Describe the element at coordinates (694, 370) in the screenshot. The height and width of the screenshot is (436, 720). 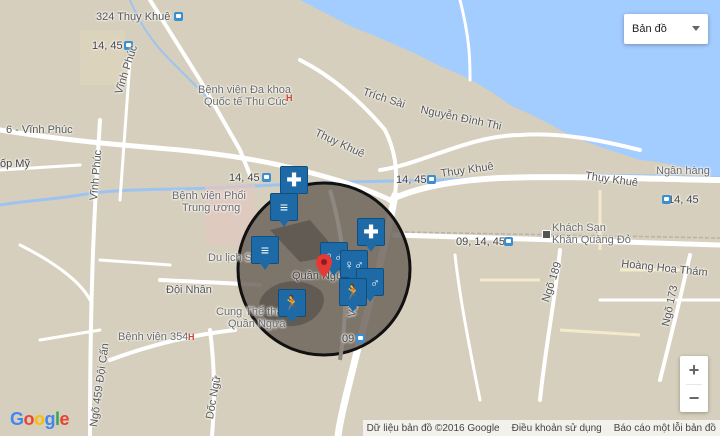
I see `zoom-in-button: +` at that location.